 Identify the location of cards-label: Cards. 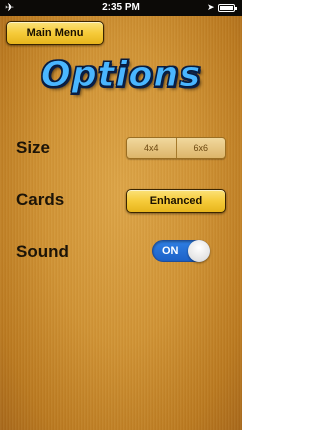
(40, 199).